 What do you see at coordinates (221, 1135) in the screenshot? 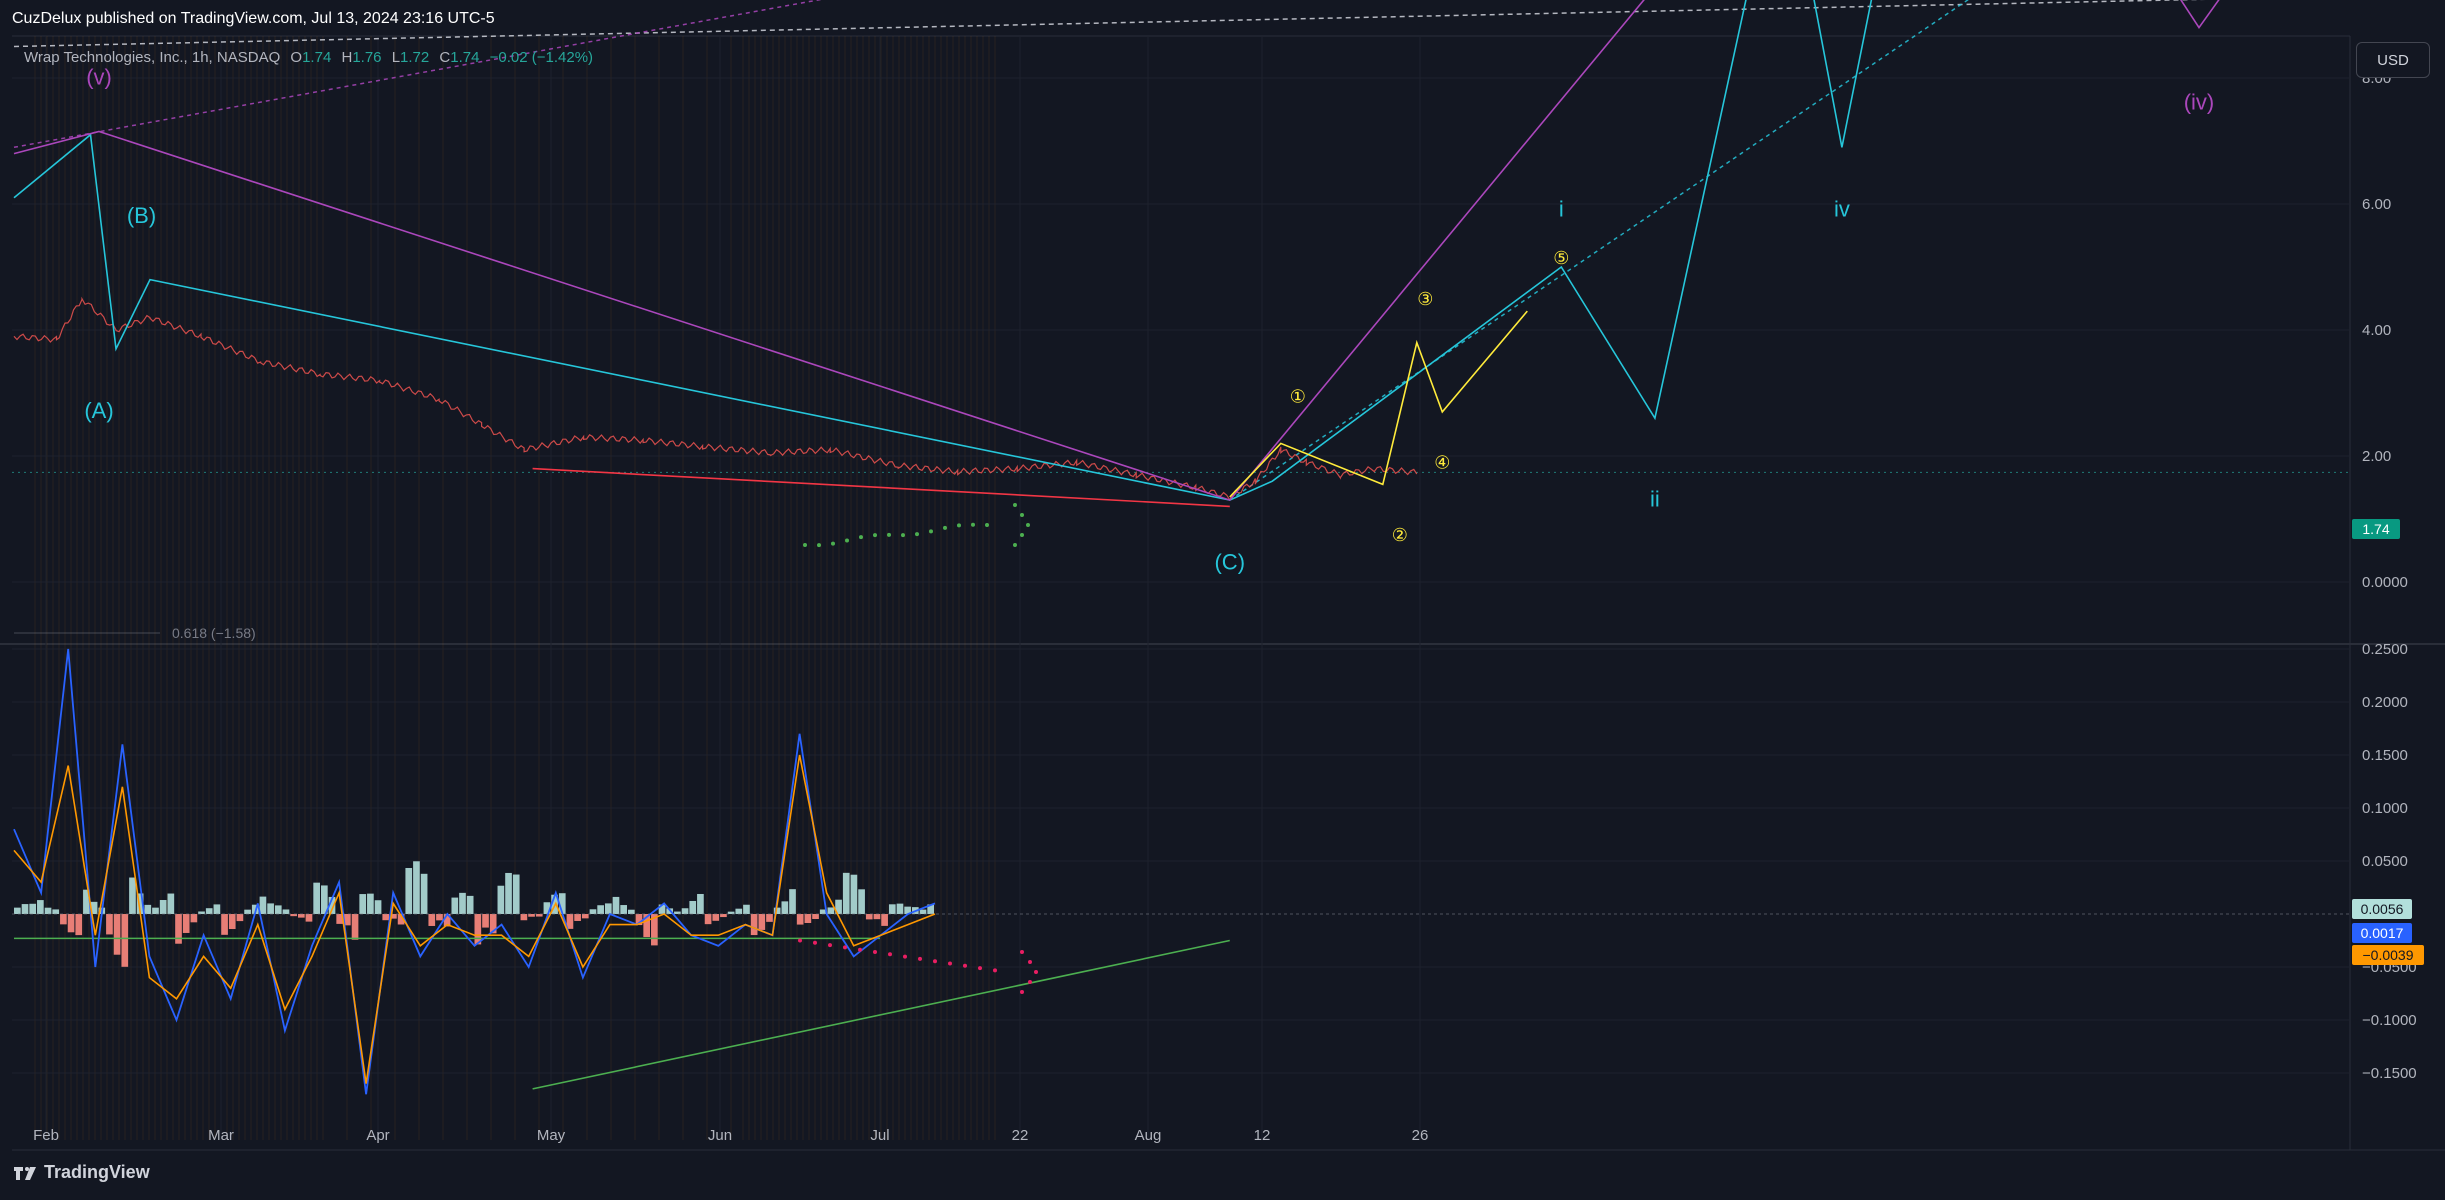
I see `time-tick-label: Mar` at bounding box center [221, 1135].